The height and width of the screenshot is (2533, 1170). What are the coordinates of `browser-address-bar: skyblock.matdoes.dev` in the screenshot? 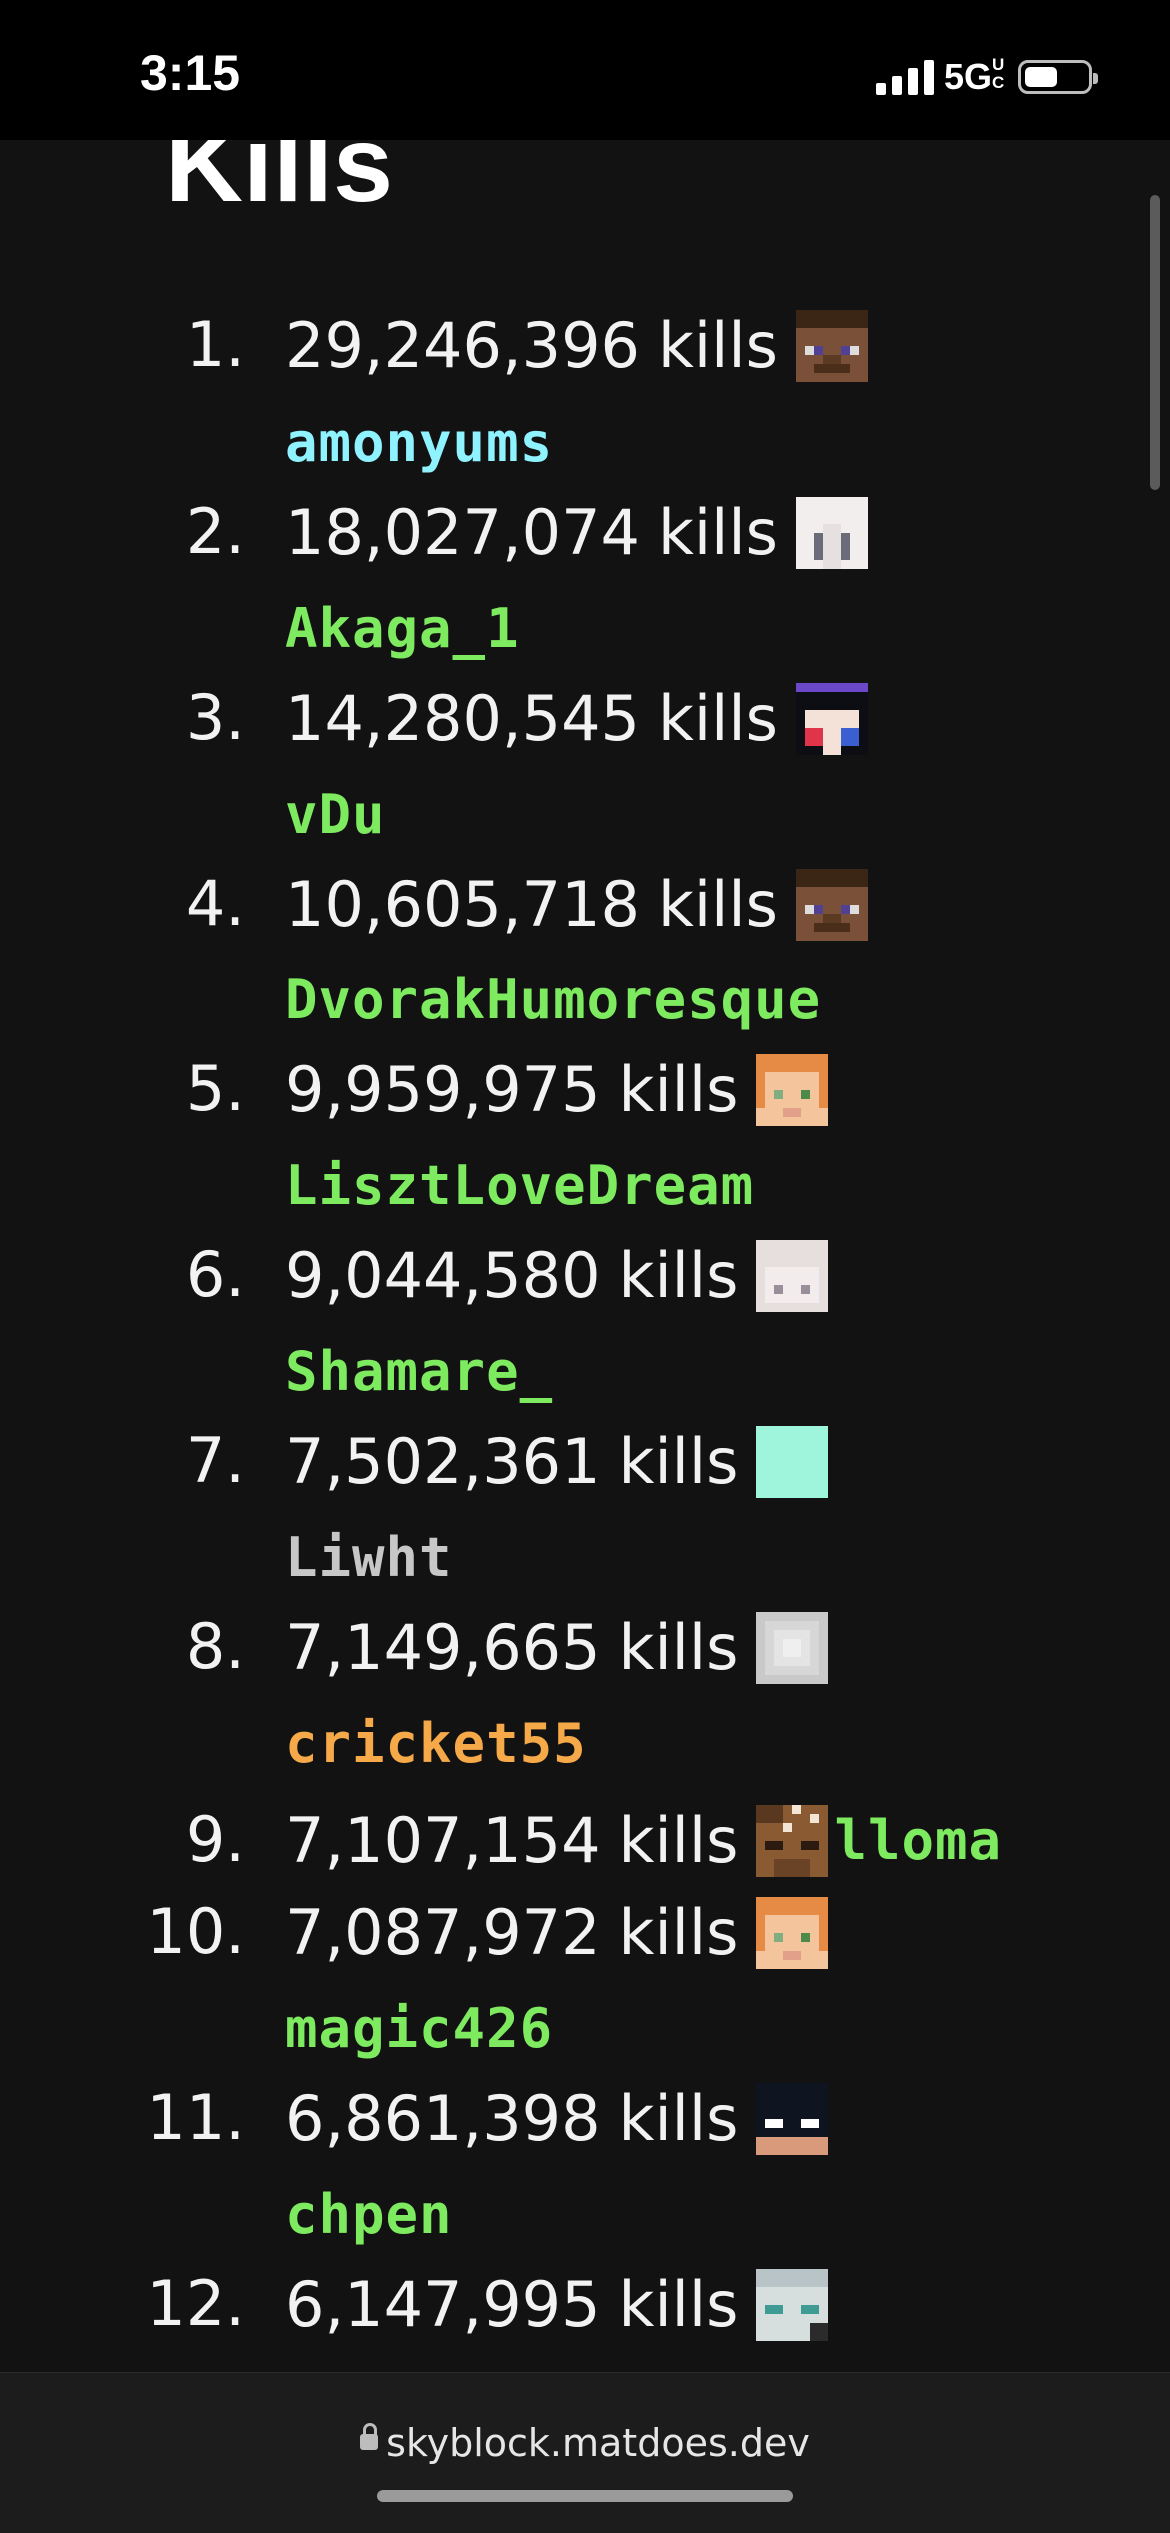 It's located at (585, 2452).